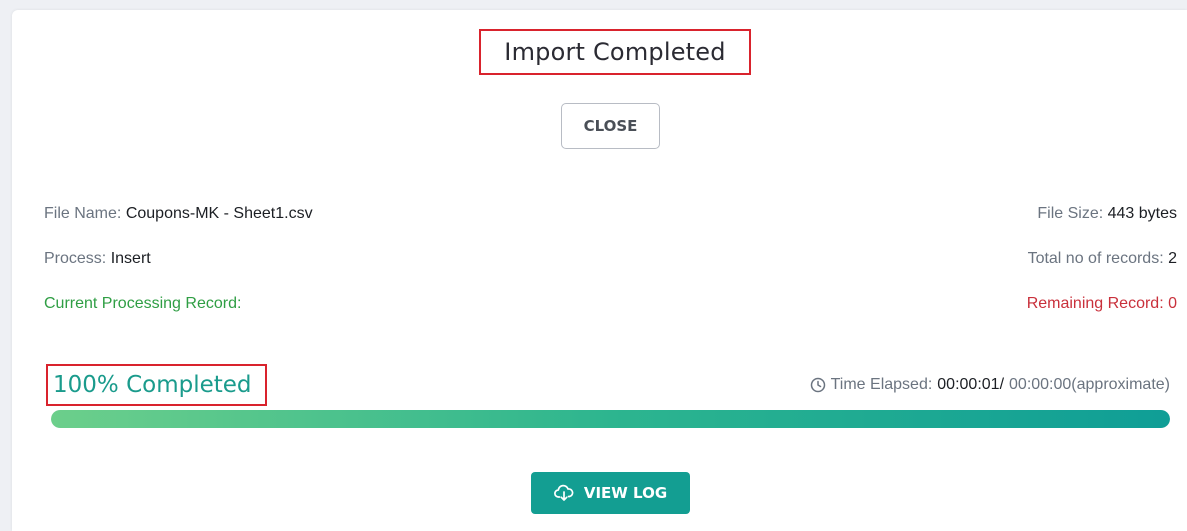 This screenshot has height=531, width=1187. I want to click on clock-icon, so click(817, 385).